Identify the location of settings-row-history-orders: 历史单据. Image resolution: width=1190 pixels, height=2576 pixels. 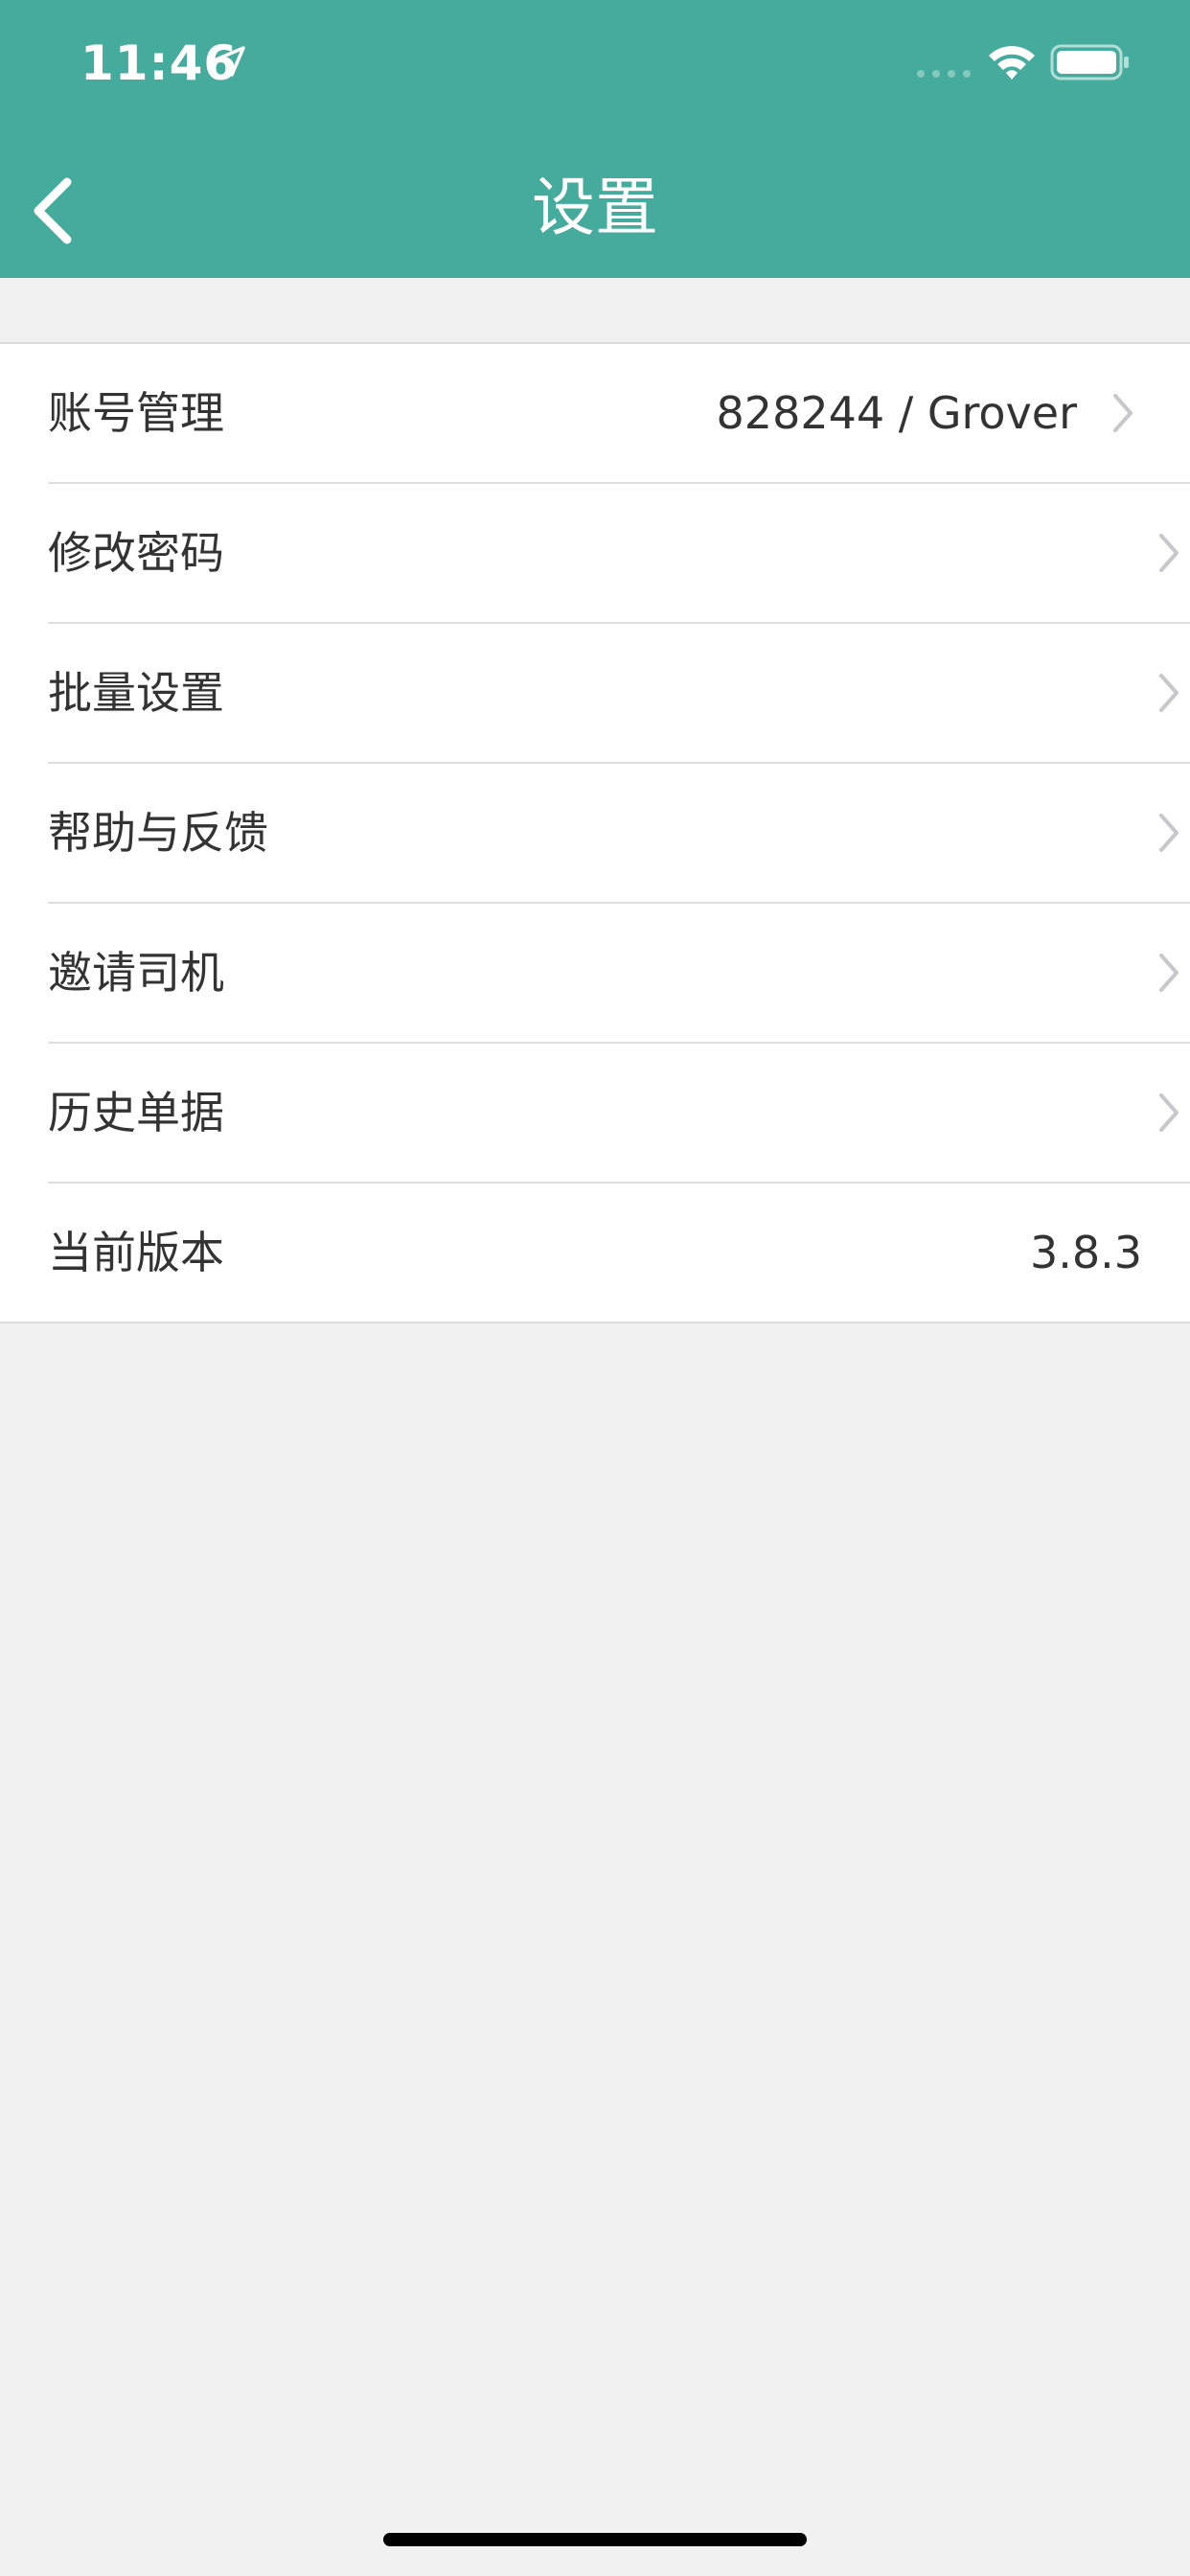
(619, 1112).